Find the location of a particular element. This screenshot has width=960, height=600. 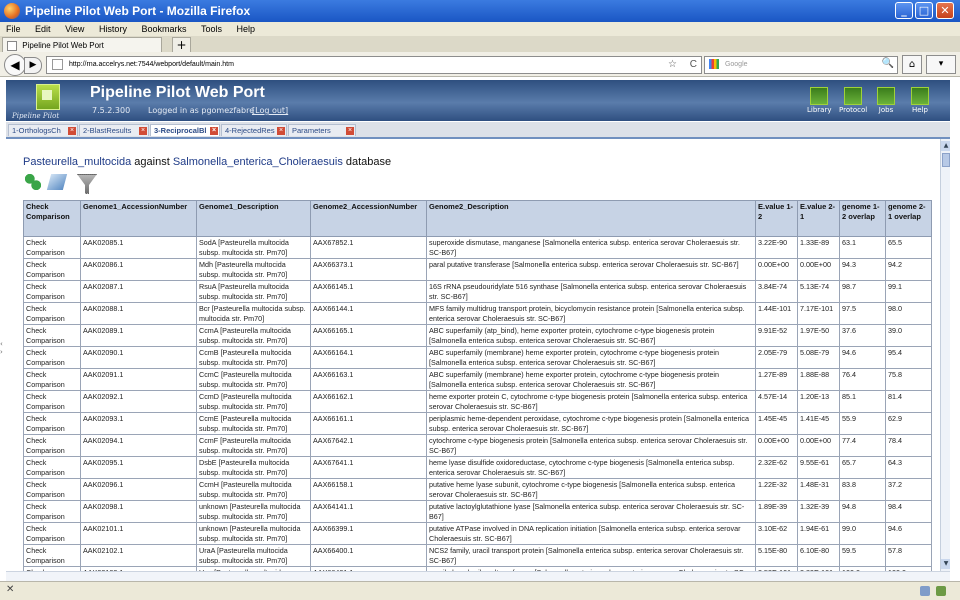

minimize-button: _ is located at coordinates (904, 10).